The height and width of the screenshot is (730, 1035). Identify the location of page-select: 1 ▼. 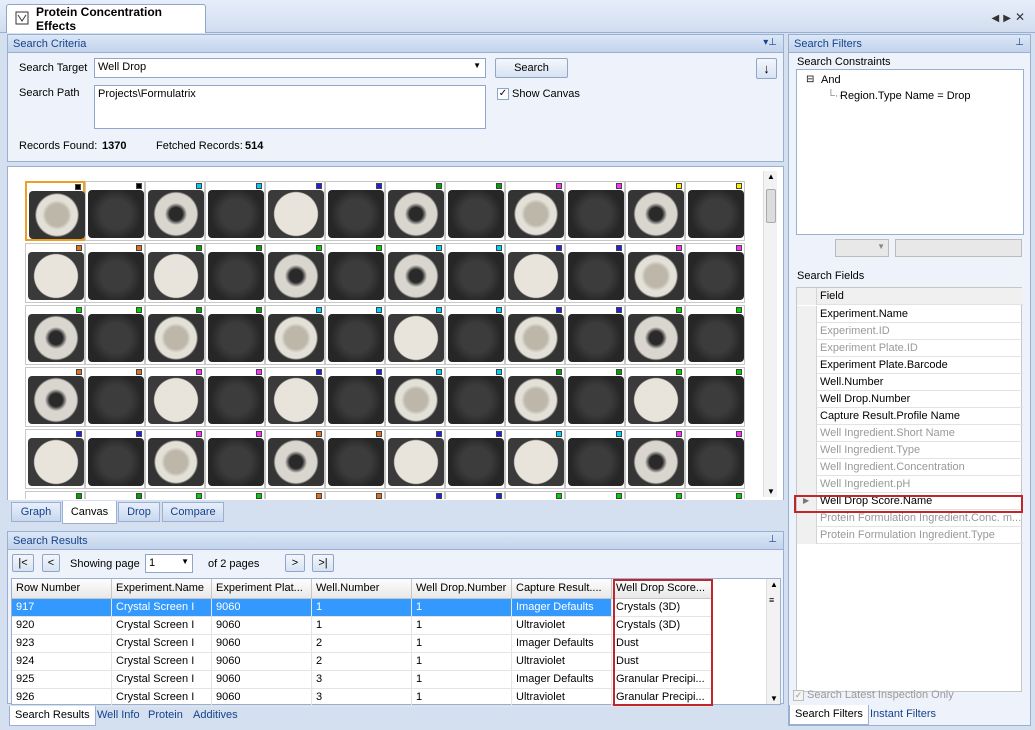
(169, 563).